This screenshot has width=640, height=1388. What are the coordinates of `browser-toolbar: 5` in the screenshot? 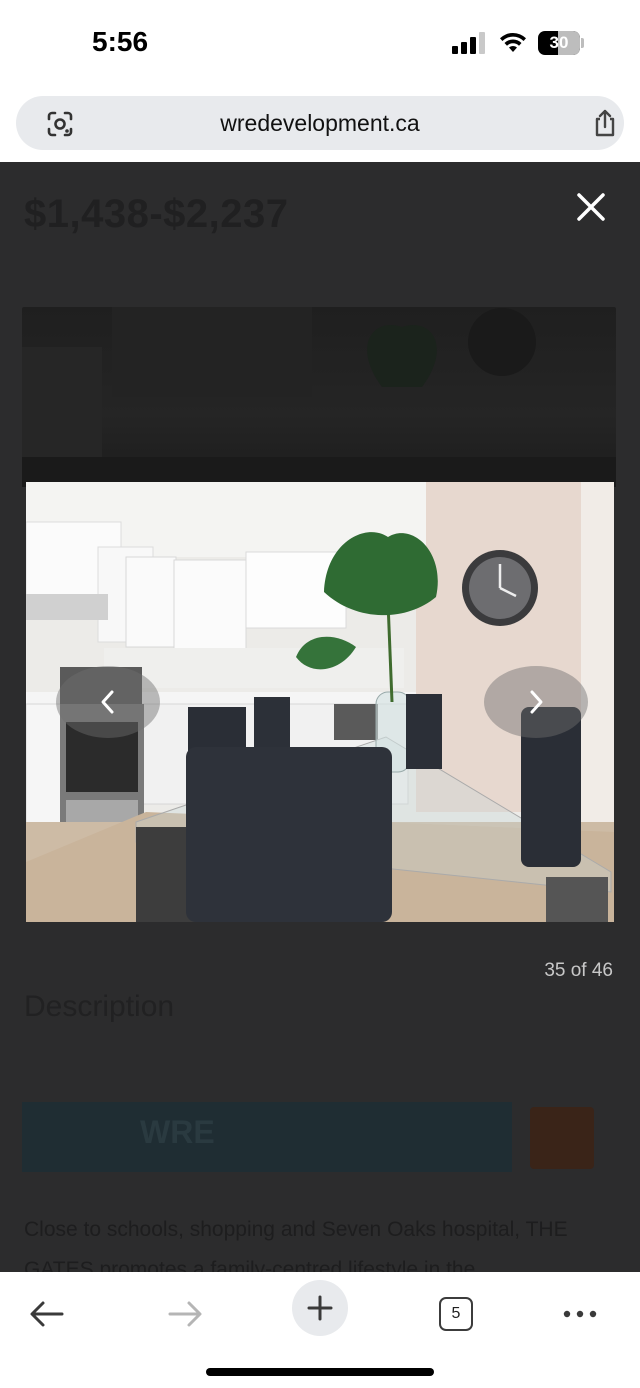 It's located at (320, 1330).